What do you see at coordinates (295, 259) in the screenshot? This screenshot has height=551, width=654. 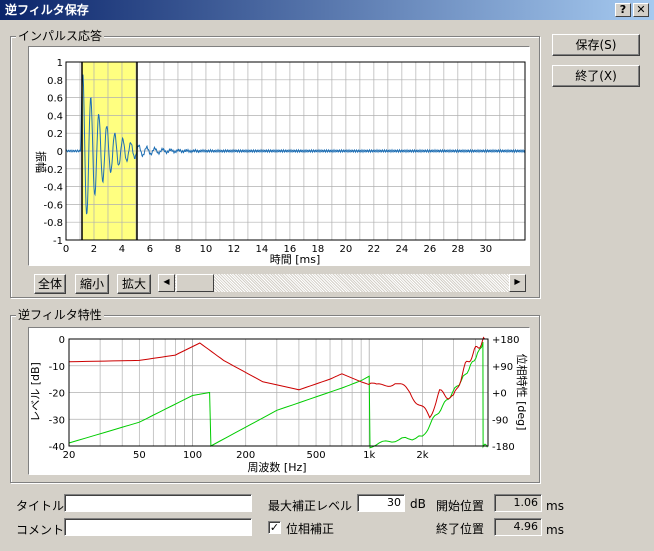 I see `impulse-x-label: 時間 [ms]` at bounding box center [295, 259].